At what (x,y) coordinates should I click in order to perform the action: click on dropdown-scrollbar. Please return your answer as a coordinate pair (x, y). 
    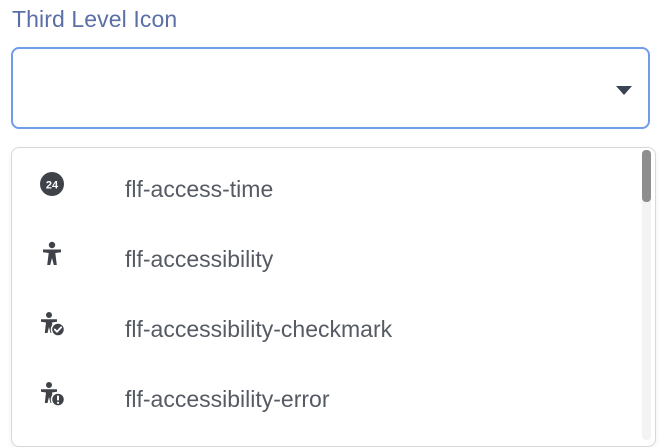
    Looking at the image, I should click on (646, 295).